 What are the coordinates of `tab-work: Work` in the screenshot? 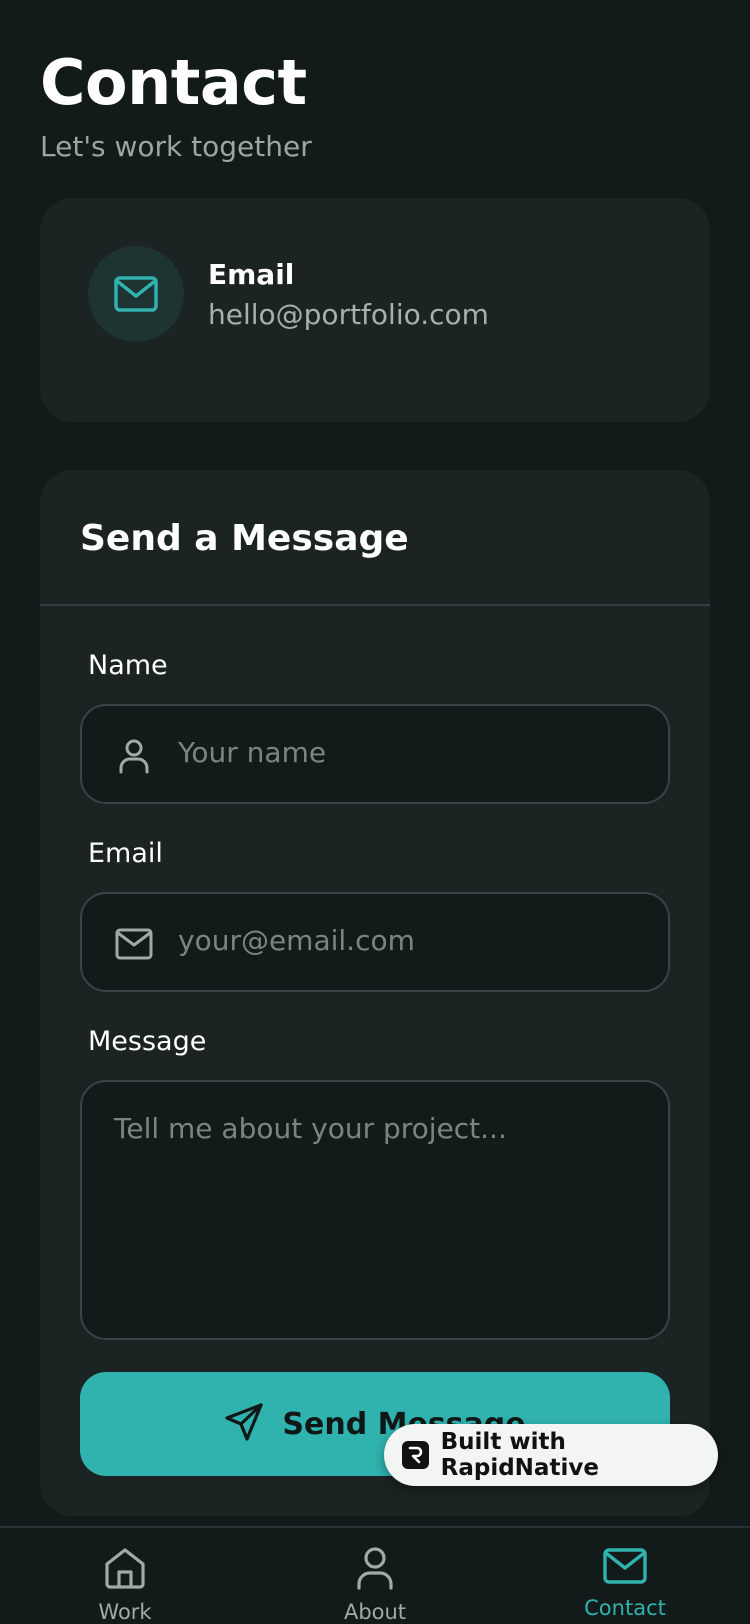 It's located at (125, 1585).